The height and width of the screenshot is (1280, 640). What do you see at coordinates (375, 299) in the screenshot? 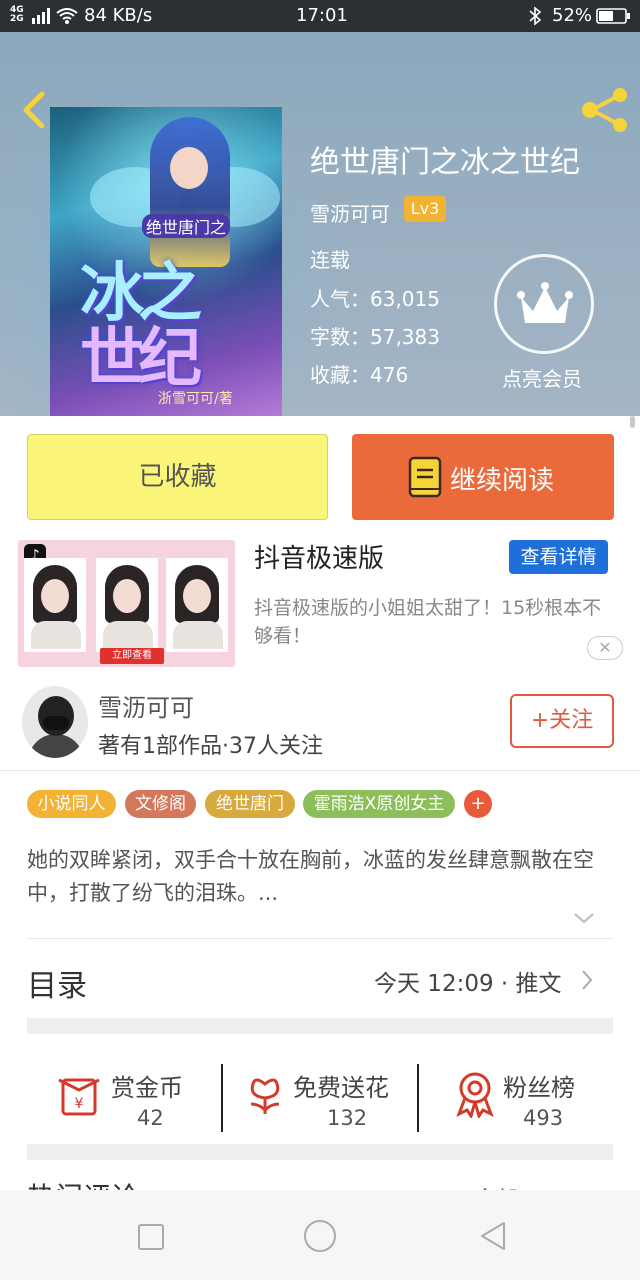
I see `book-popularity: 人气：63,015` at bounding box center [375, 299].